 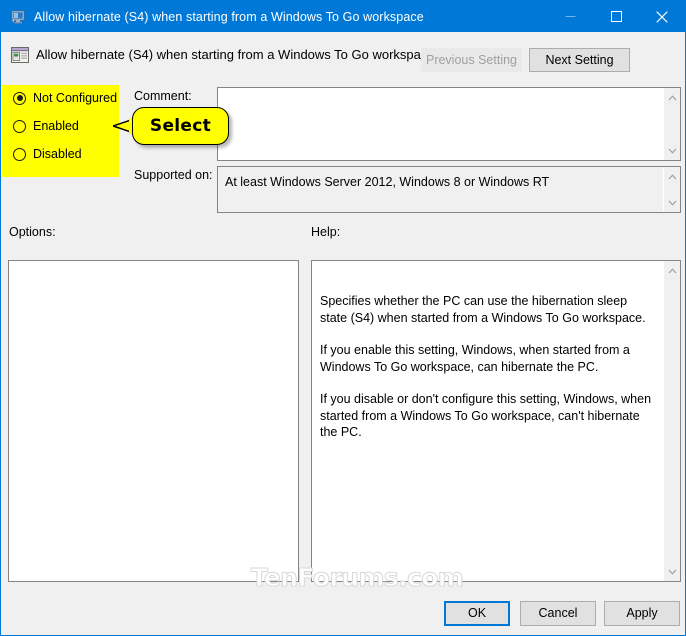 What do you see at coordinates (579, 60) in the screenshot?
I see `next-setting-button: Next Setting` at bounding box center [579, 60].